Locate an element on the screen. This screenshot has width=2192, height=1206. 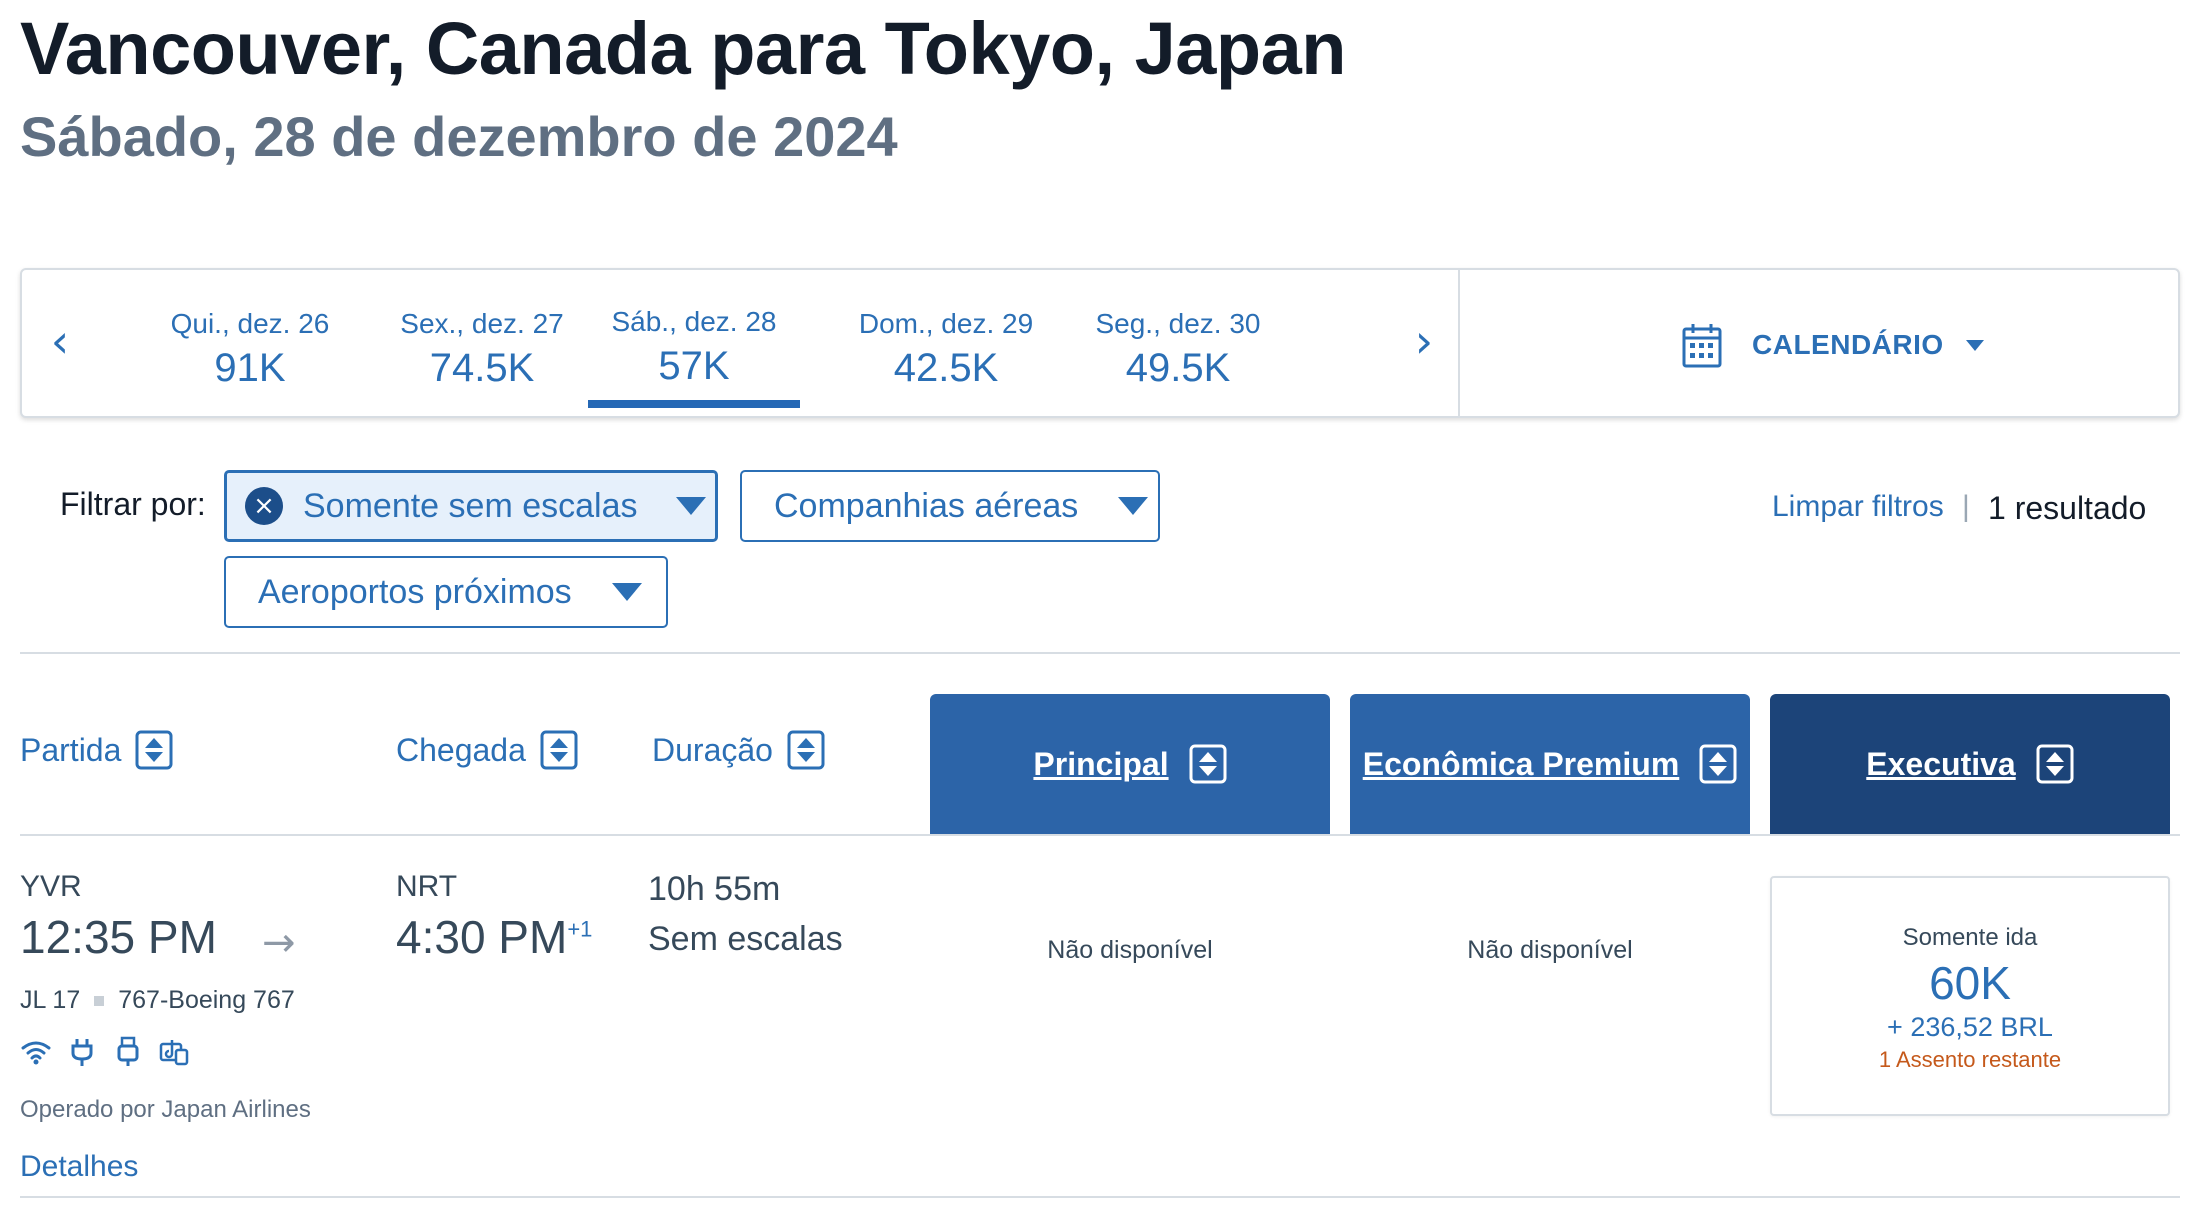
cabin-main-label: Principal is located at coordinates (1101, 763).